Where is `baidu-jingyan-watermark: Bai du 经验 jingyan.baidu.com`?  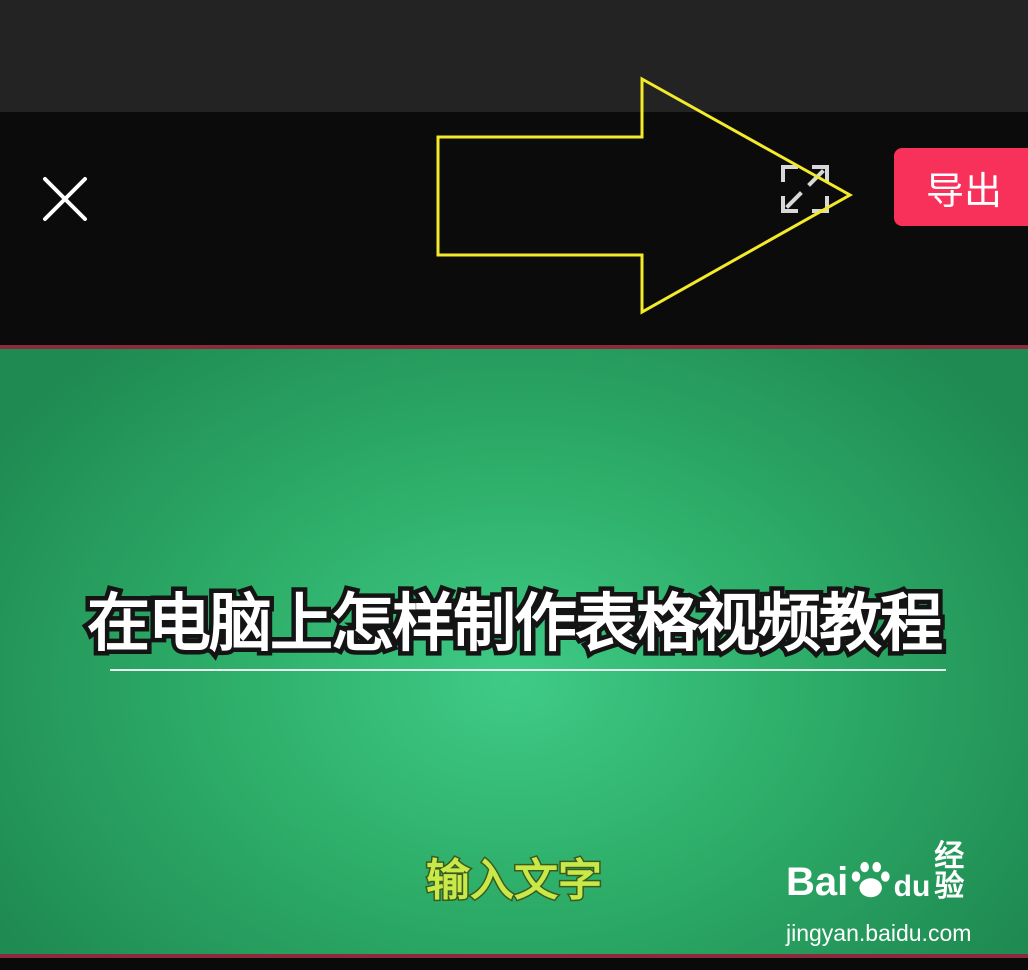 baidu-jingyan-watermark: Bai du 经验 jingyan.baidu.com is located at coordinates (886, 897).